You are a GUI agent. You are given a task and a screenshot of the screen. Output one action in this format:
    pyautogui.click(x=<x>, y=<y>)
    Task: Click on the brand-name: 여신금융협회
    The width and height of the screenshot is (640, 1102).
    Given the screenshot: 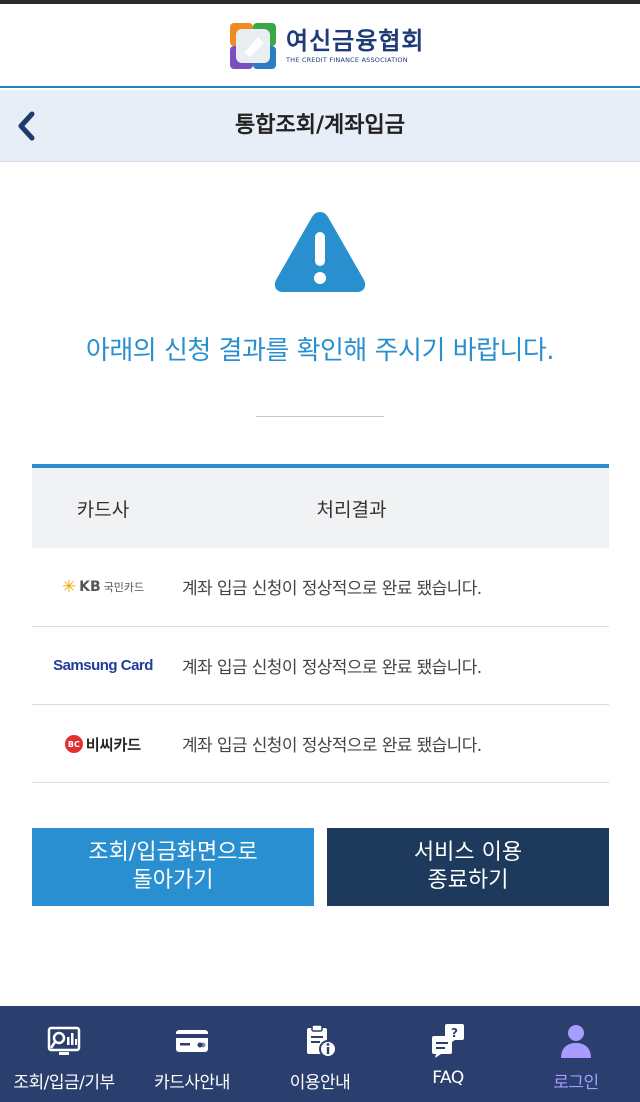 What is the action you would take?
    pyautogui.click(x=355, y=41)
    